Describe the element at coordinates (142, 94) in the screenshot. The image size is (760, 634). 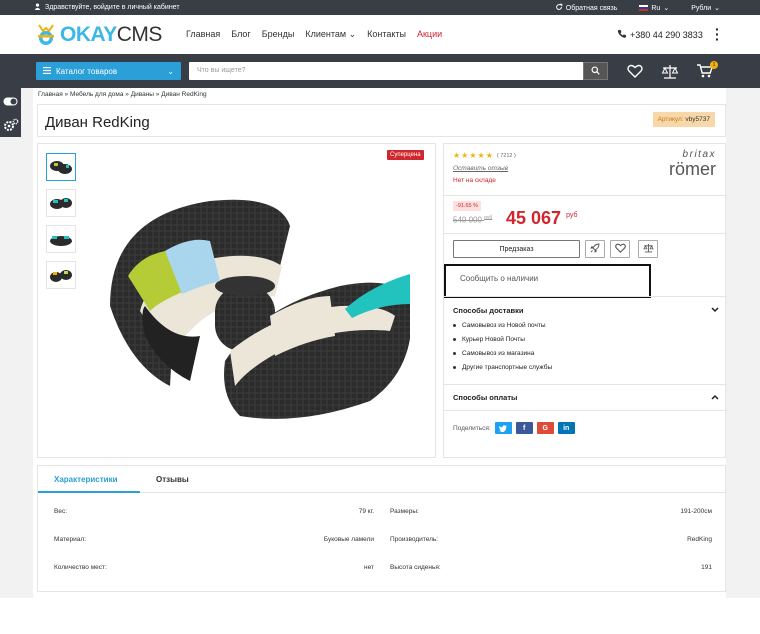
I see `breadcrumb-item-sofas: Диваны` at that location.